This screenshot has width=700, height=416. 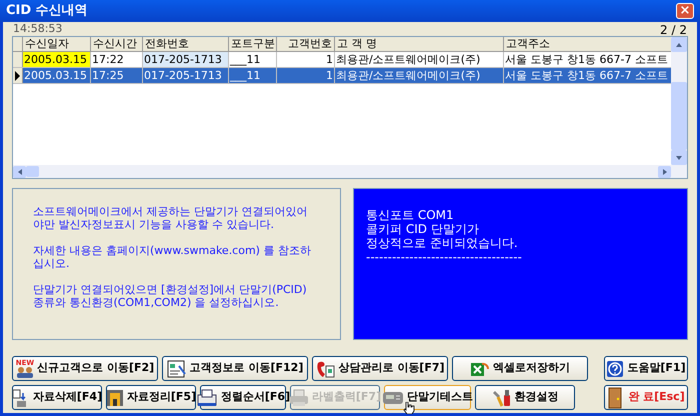 I want to click on column-header: 수신시간, so click(x=117, y=44).